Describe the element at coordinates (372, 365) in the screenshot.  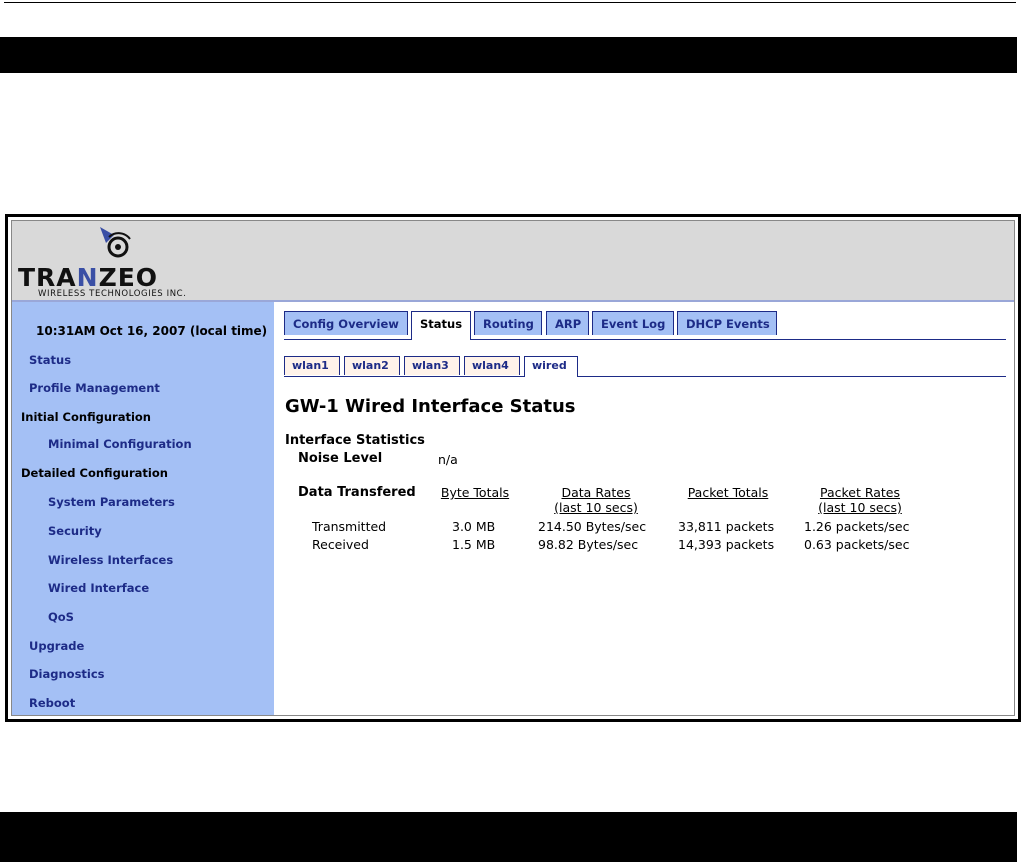
I see `subtab-wlan2: wlan2` at that location.